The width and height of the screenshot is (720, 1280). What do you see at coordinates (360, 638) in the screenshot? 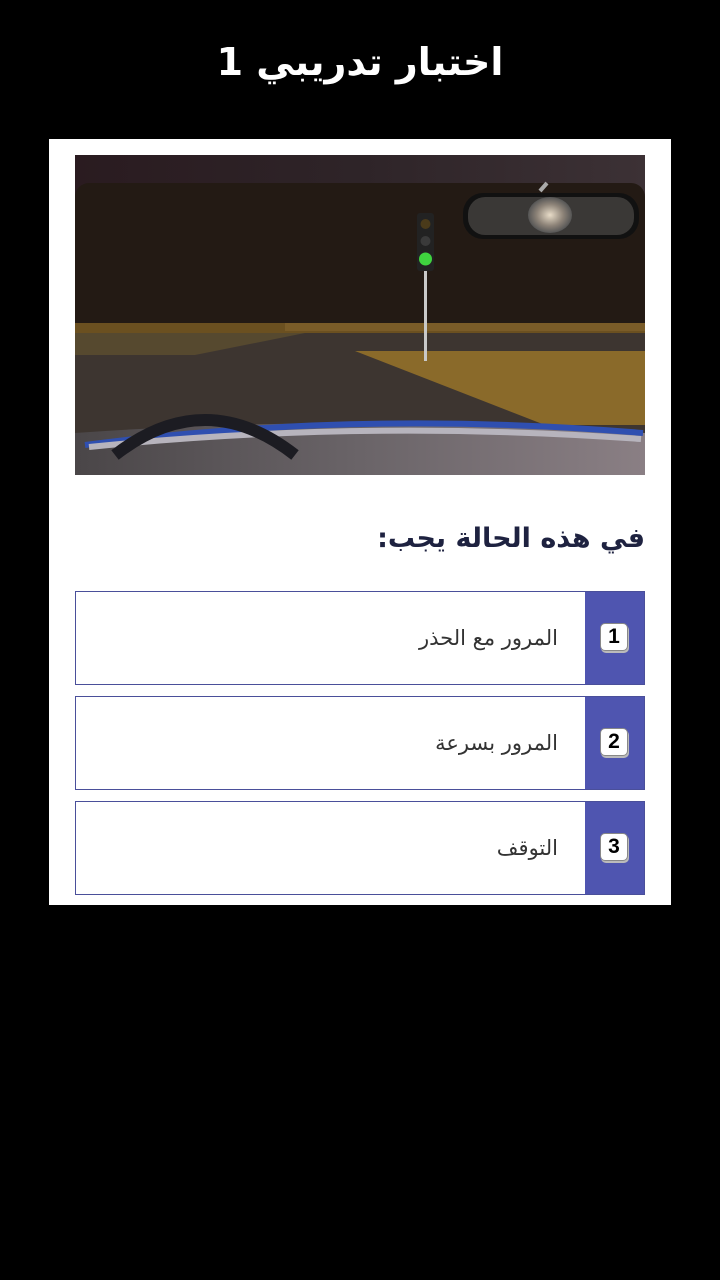
I see `answer-option-1: 1 المرور مع الحذر` at bounding box center [360, 638].